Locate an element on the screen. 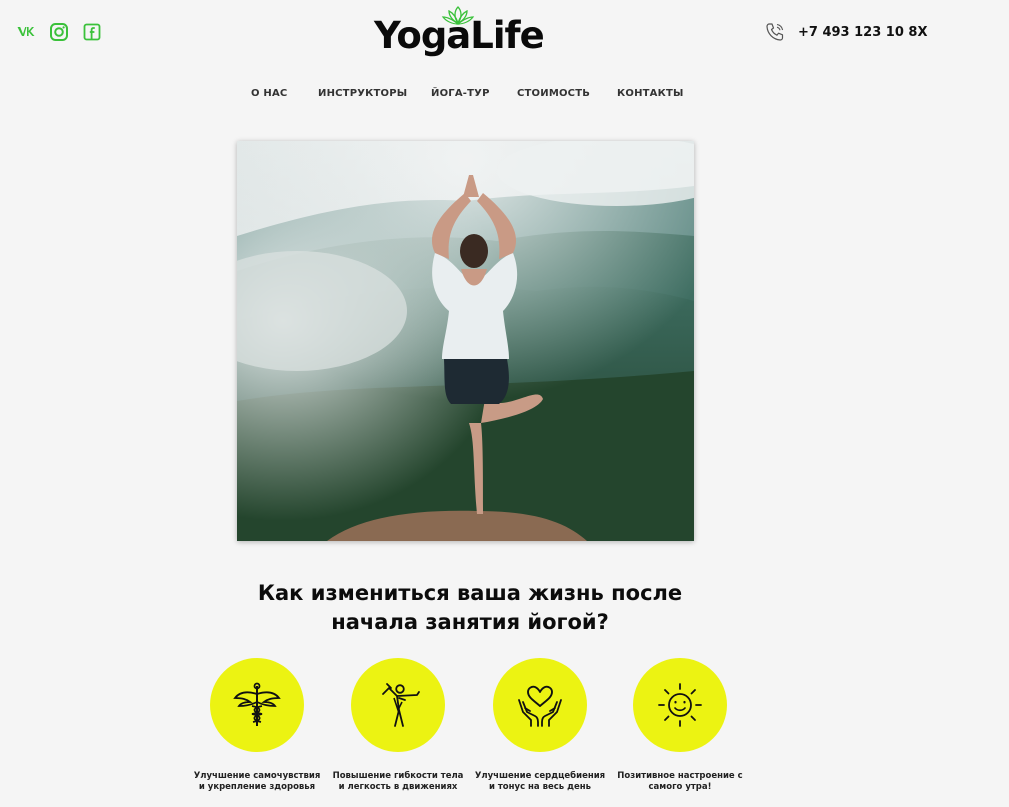 The width and height of the screenshot is (1009, 807). site-header: YogaLife +7 493 123 10 8X is located at coordinates (504, 35).